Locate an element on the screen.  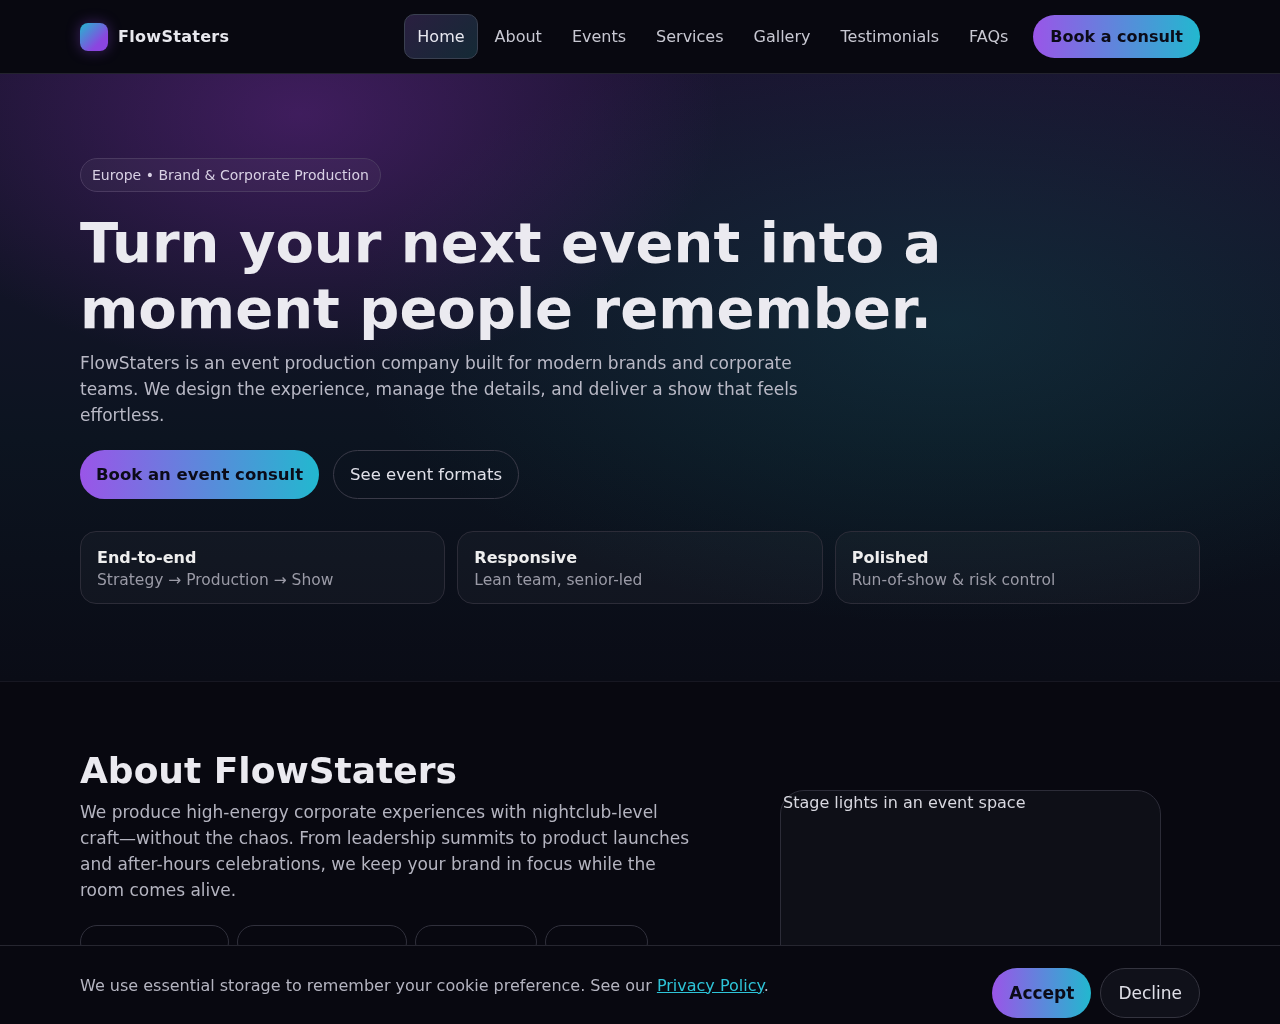
feature-text: Run-of-show & risk control is located at coordinates (954, 580).